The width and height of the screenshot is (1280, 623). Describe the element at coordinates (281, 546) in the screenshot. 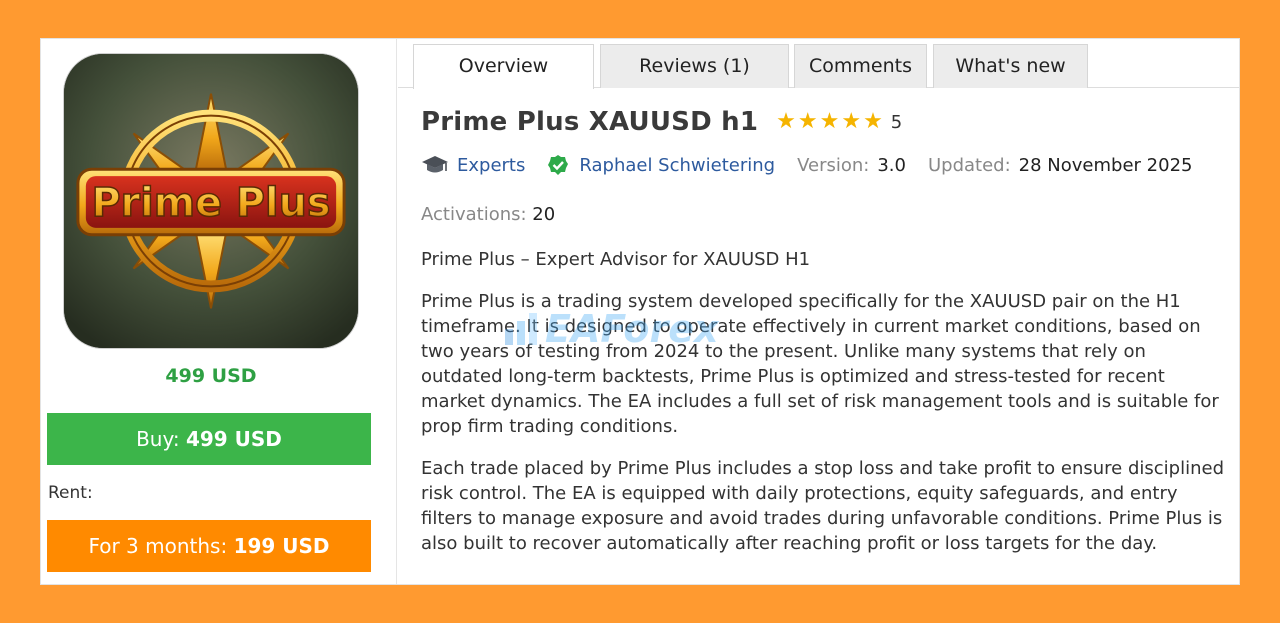

I see `rent-option-price: 199 USD` at that location.